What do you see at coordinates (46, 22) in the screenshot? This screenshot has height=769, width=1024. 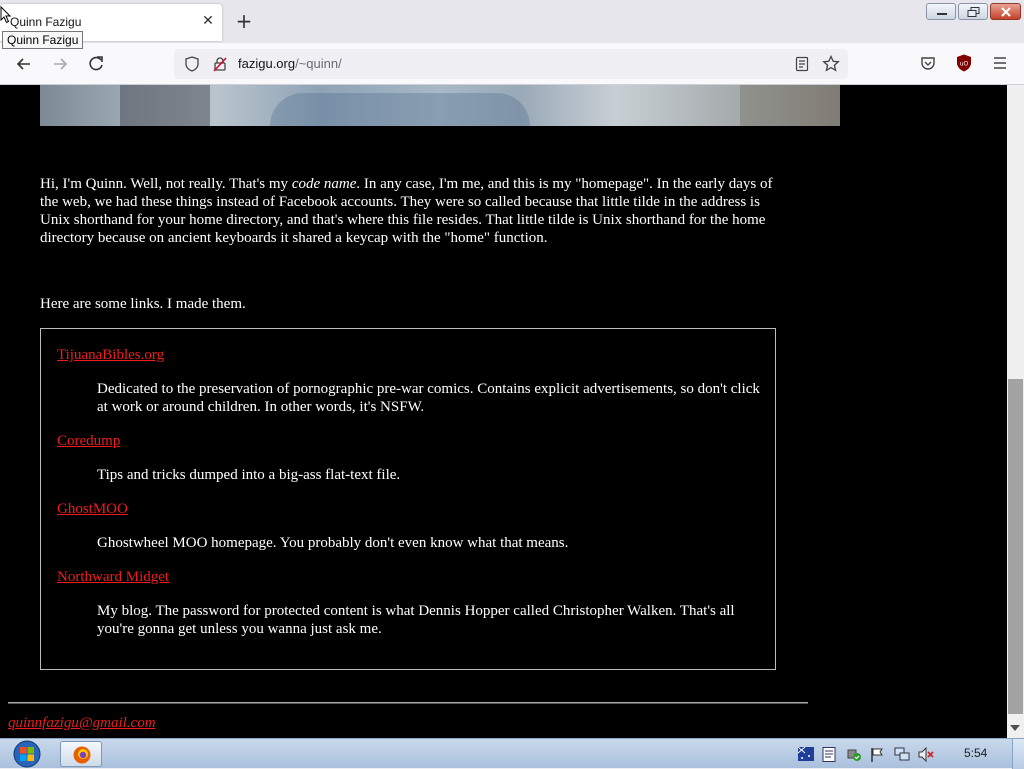 I see `tab-title: Quinn Fazigu` at bounding box center [46, 22].